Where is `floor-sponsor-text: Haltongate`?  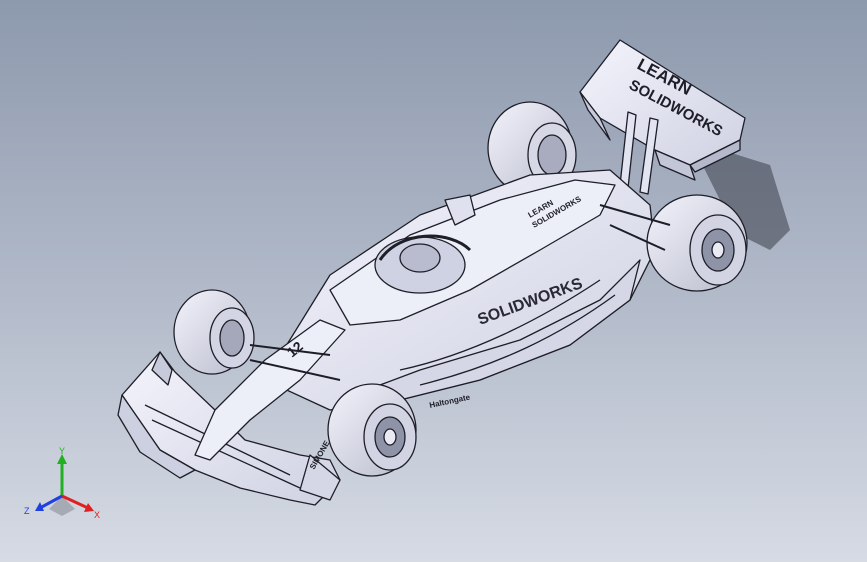 floor-sponsor-text: Haltongate is located at coordinates (450, 401).